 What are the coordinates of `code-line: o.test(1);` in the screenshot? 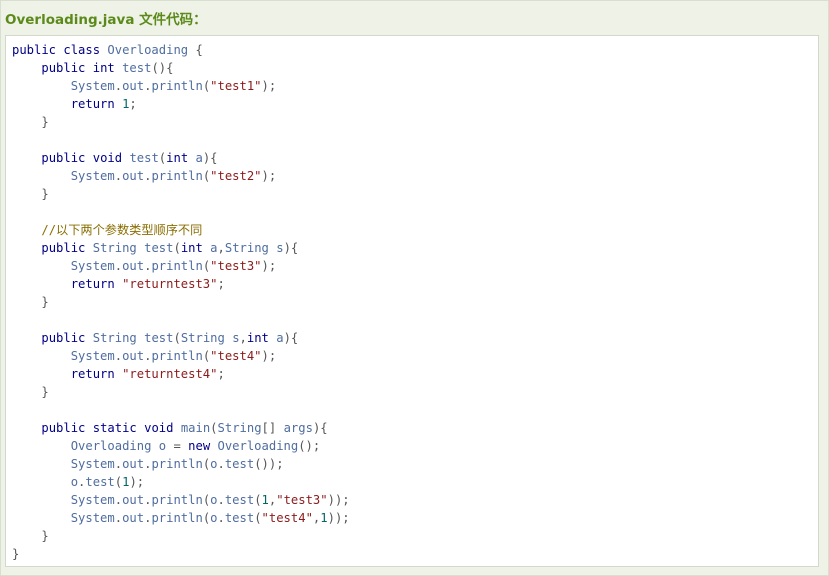 It's located at (415, 482).